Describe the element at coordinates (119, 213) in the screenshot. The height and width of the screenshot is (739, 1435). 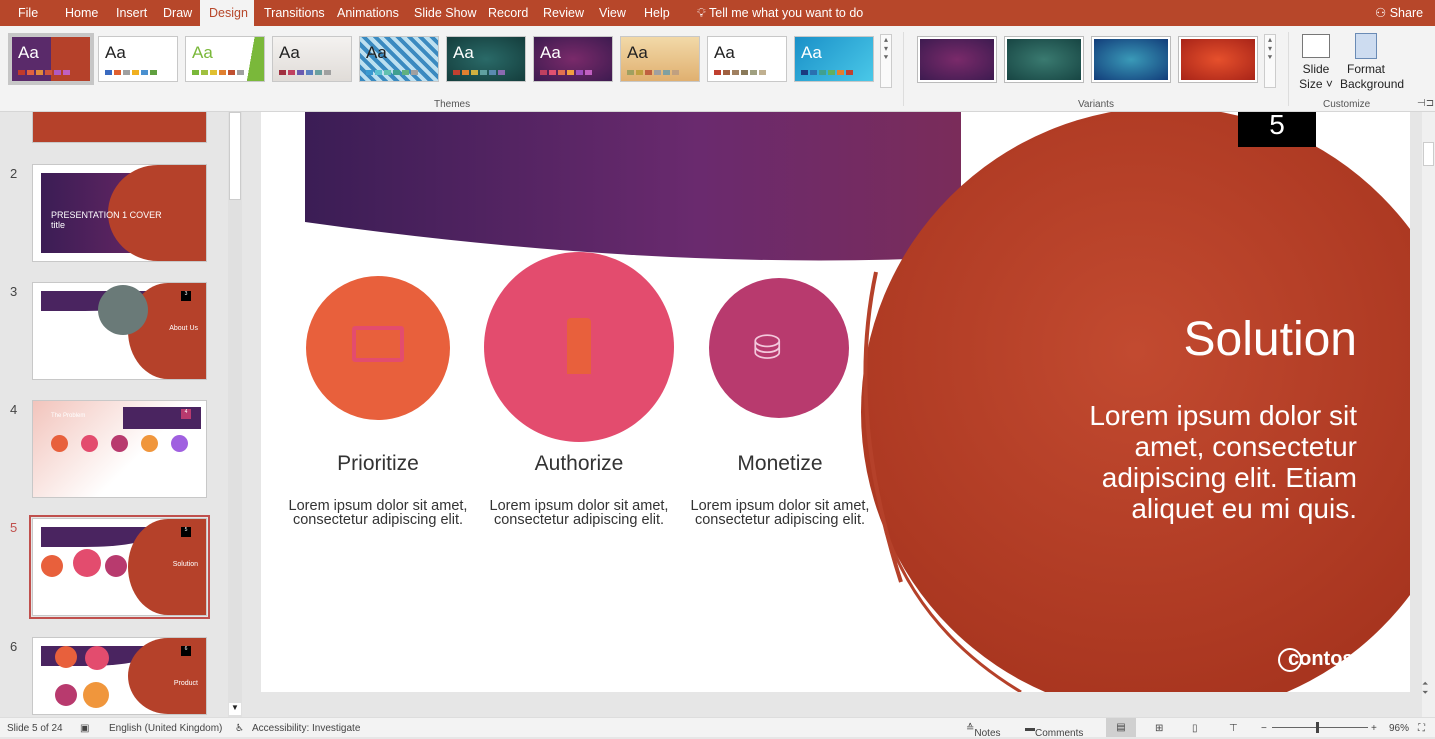
I see `slide-thumbnail-2: PRESENTATION 1 COVER title` at that location.